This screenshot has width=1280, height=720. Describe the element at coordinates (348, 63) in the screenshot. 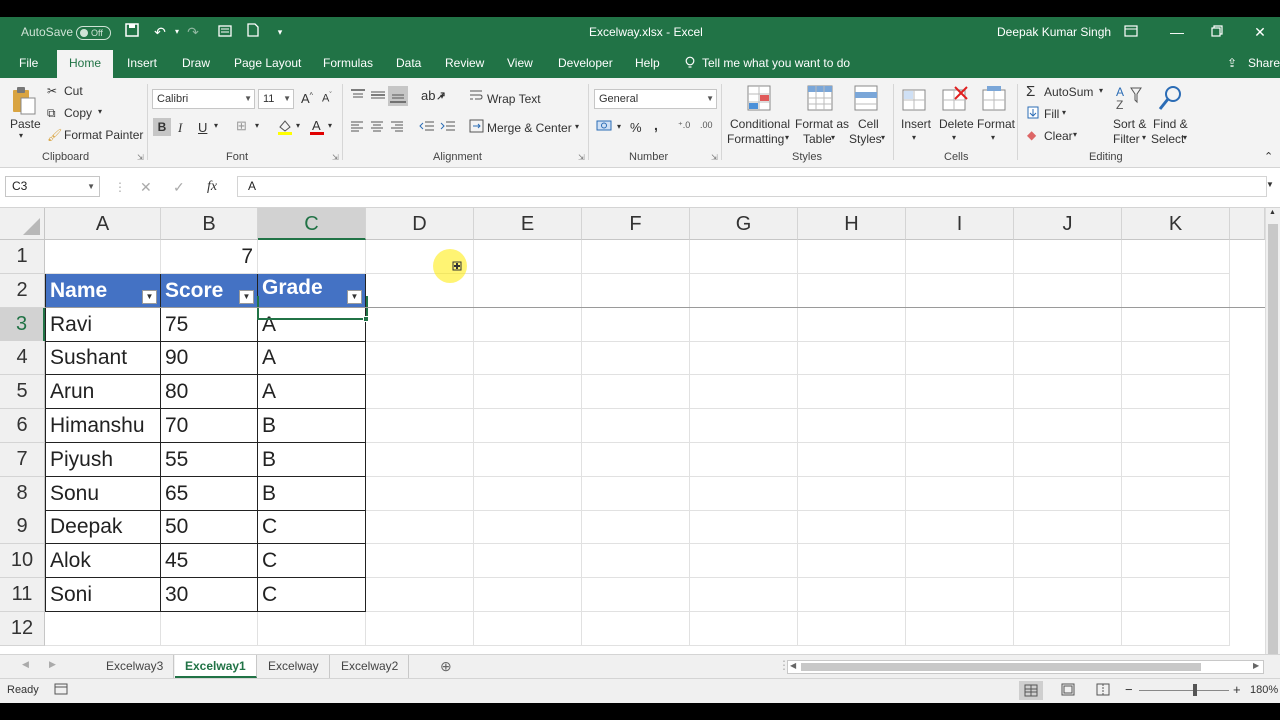

I see `tab-formulas: Formulas` at that location.